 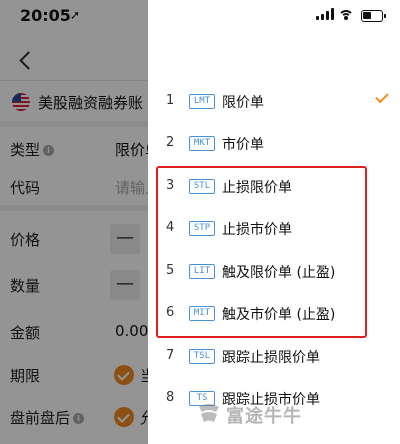 What do you see at coordinates (202, 101) in the screenshot?
I see `order-code-badge: LMT` at bounding box center [202, 101].